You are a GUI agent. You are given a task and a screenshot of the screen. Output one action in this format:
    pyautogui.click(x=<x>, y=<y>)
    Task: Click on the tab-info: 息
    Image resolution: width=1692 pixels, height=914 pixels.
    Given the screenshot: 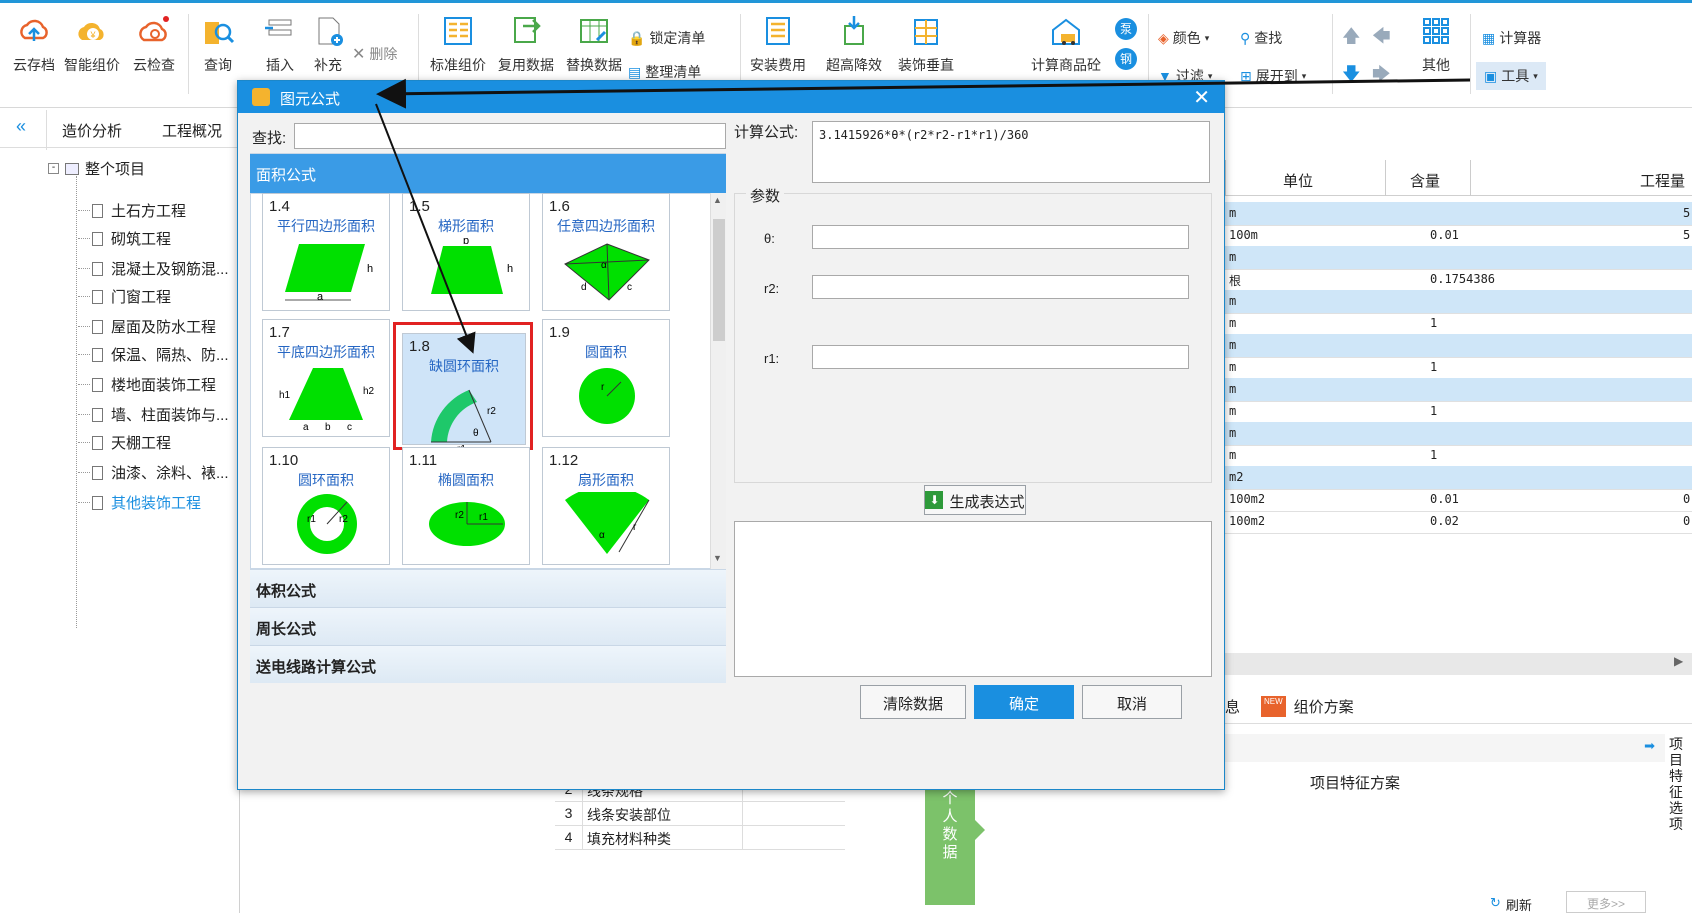 What is the action you would take?
    pyautogui.click(x=1232, y=706)
    